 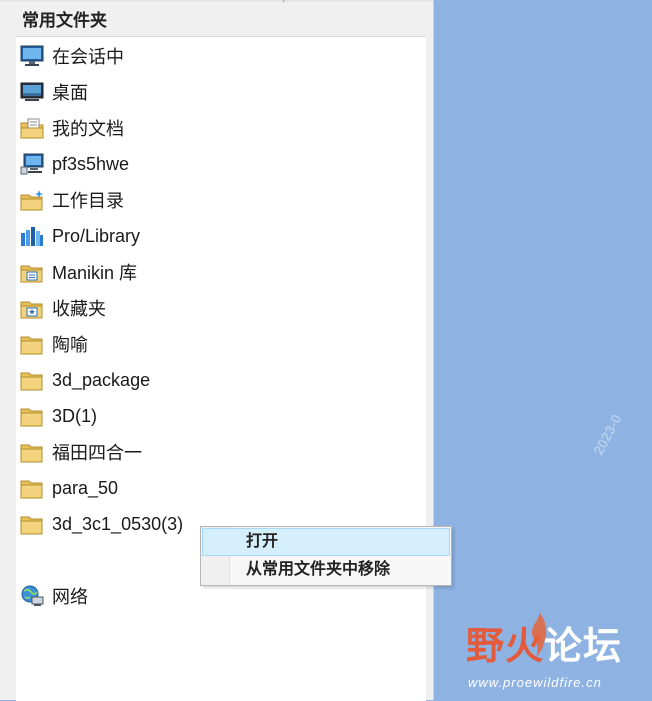 What do you see at coordinates (220, 416) in the screenshot?
I see `folder-item-3d-1: 3D(1)` at bounding box center [220, 416].